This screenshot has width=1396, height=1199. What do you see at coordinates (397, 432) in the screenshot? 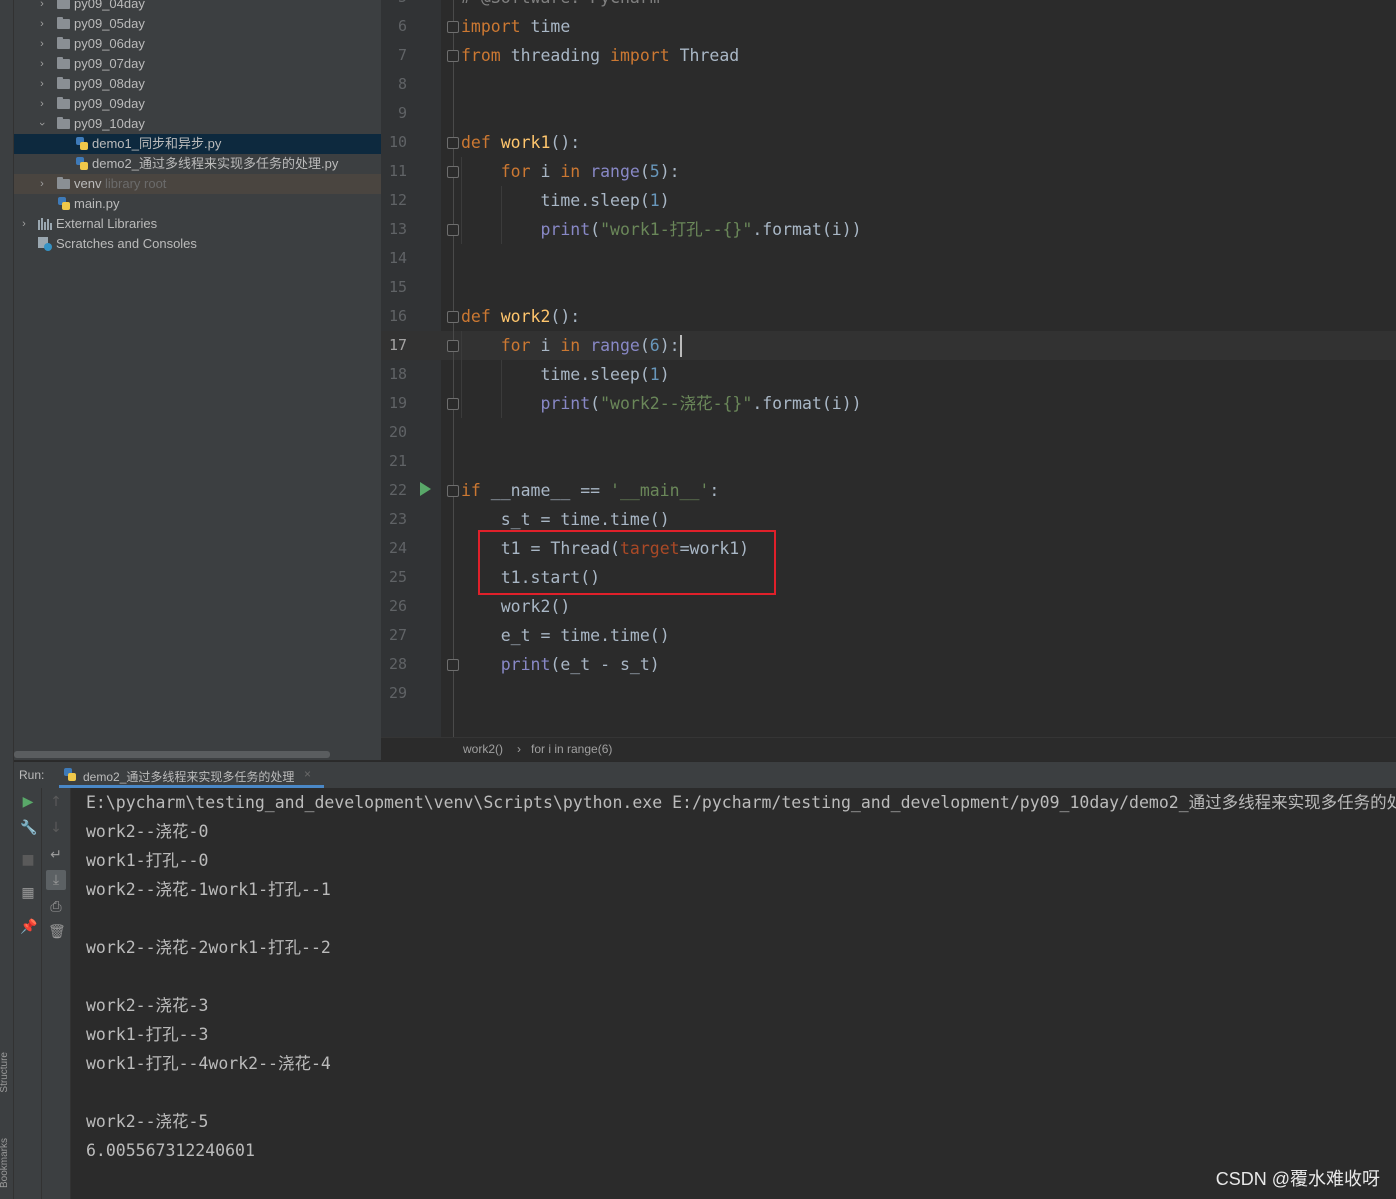
I see `line-number: 20` at bounding box center [397, 432].